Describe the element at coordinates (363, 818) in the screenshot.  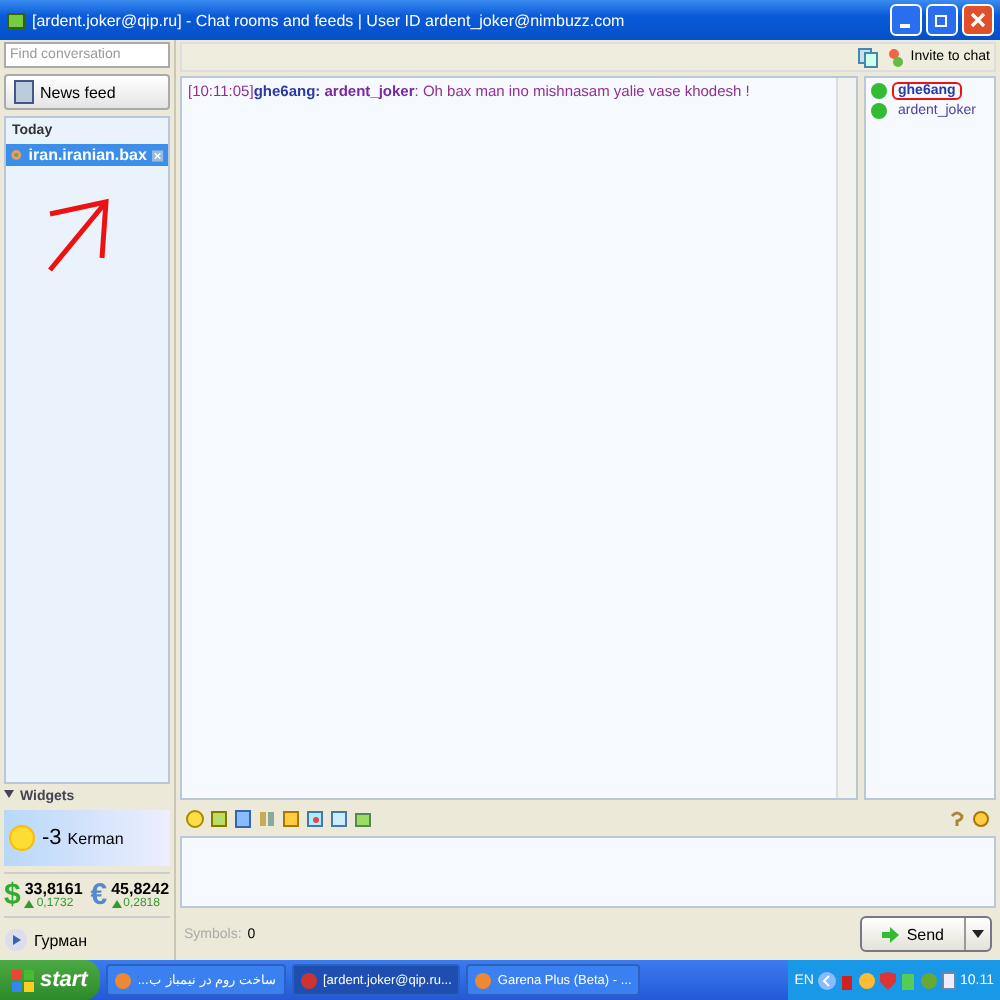
I see `folder-icon` at that location.